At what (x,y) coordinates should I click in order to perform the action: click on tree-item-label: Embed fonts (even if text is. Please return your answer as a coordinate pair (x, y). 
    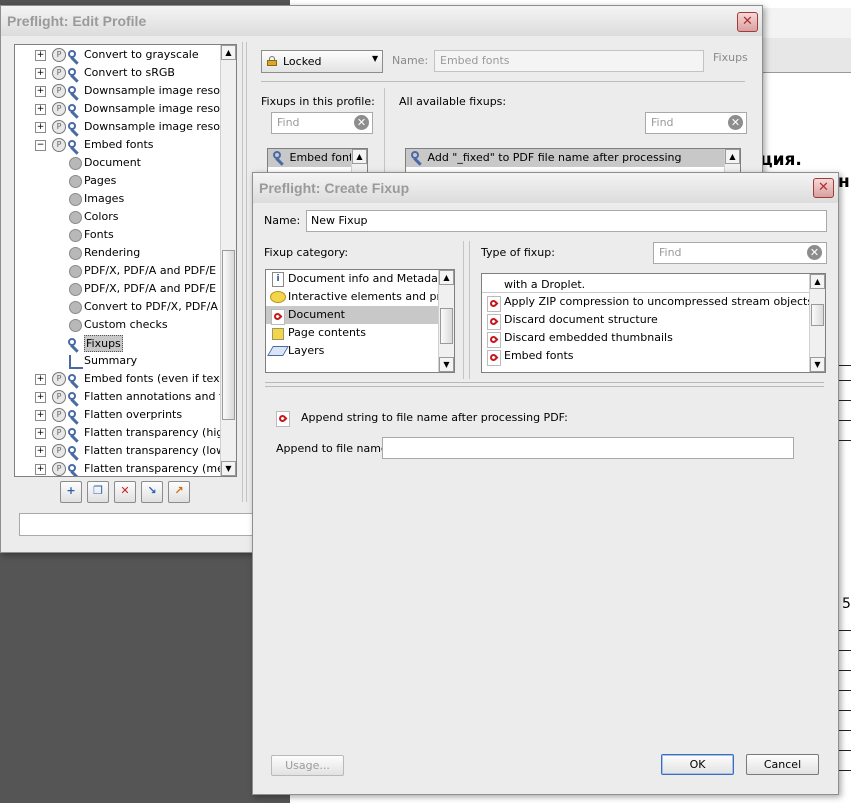
    Looking at the image, I should click on (160, 378).